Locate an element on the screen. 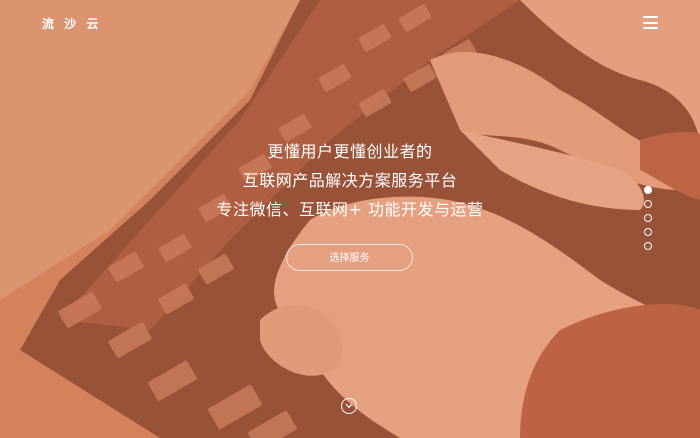 The image size is (700, 438). brand-logo: 流 沙 云 is located at coordinates (71, 23).